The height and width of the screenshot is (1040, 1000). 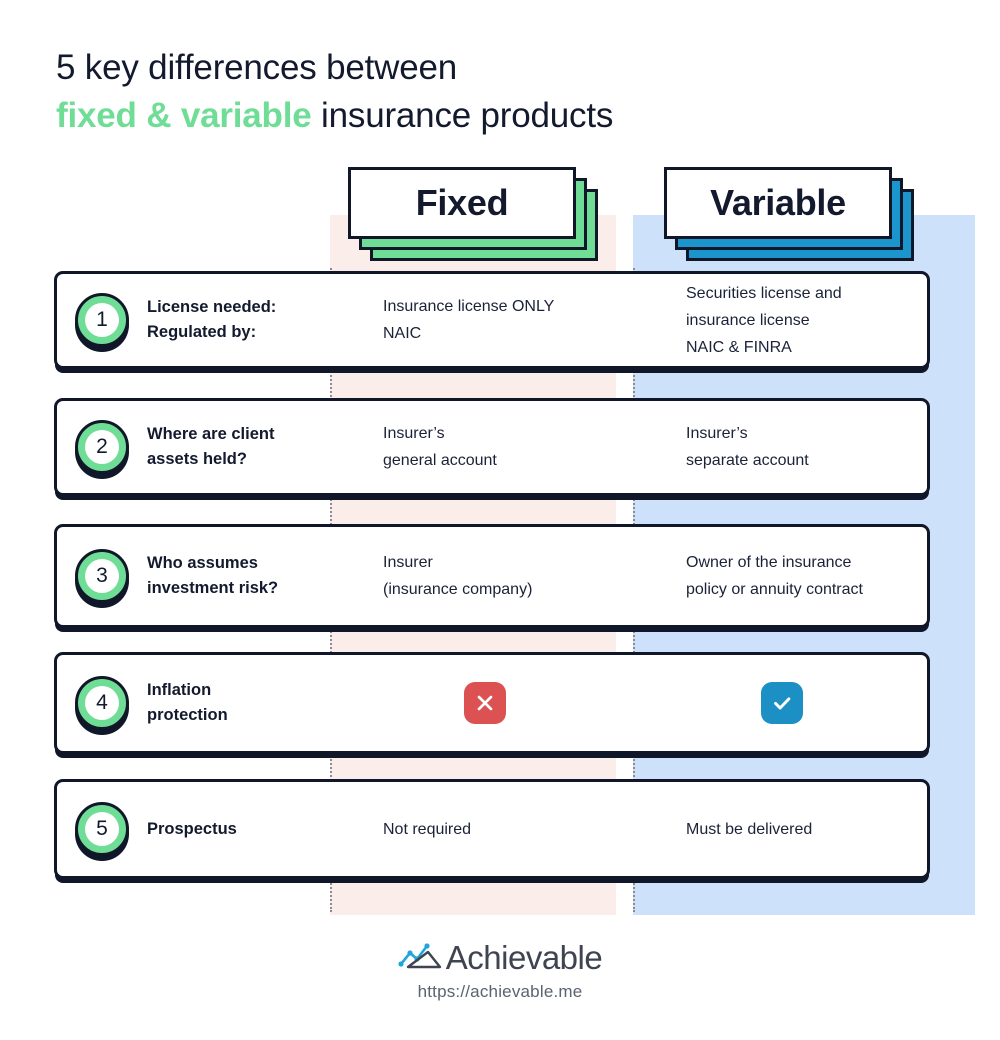 What do you see at coordinates (717, 433) in the screenshot?
I see `variable-value-line-1: Insurer’s` at bounding box center [717, 433].